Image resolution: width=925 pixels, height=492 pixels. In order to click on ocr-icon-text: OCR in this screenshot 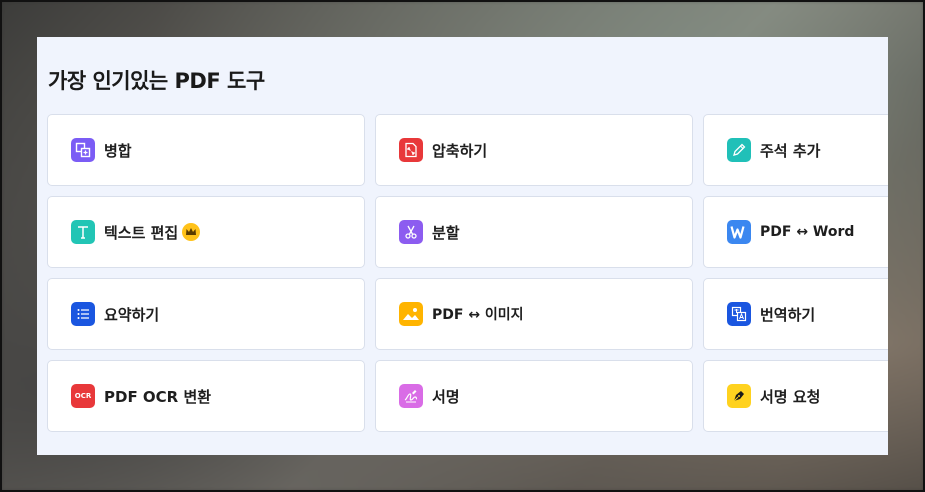, I will do `click(83, 396)`.